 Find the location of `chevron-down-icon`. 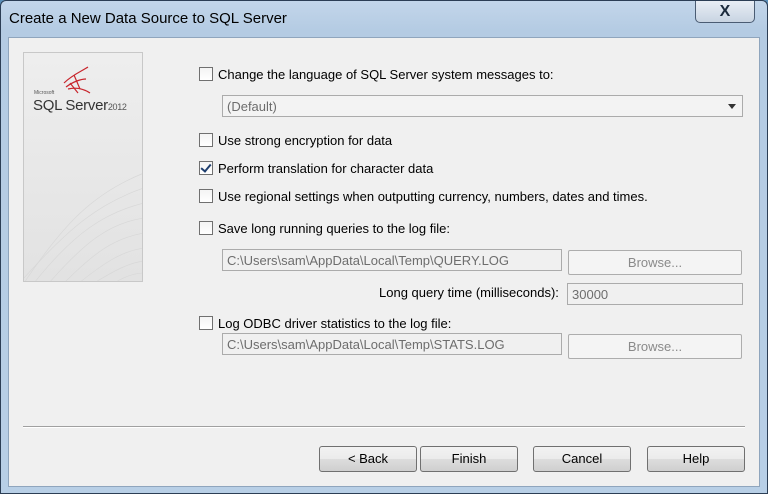

chevron-down-icon is located at coordinates (732, 106).